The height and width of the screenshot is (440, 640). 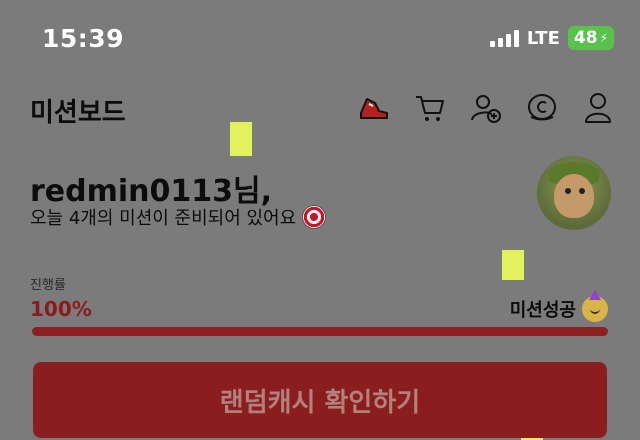 What do you see at coordinates (83, 38) in the screenshot?
I see `status-time: 15:39` at bounding box center [83, 38].